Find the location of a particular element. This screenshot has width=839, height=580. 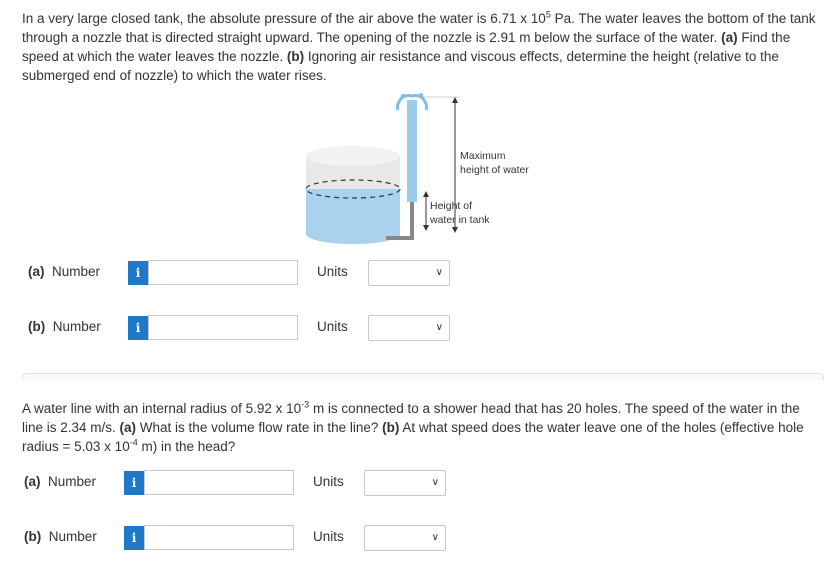

water-jet is located at coordinates (412, 151).